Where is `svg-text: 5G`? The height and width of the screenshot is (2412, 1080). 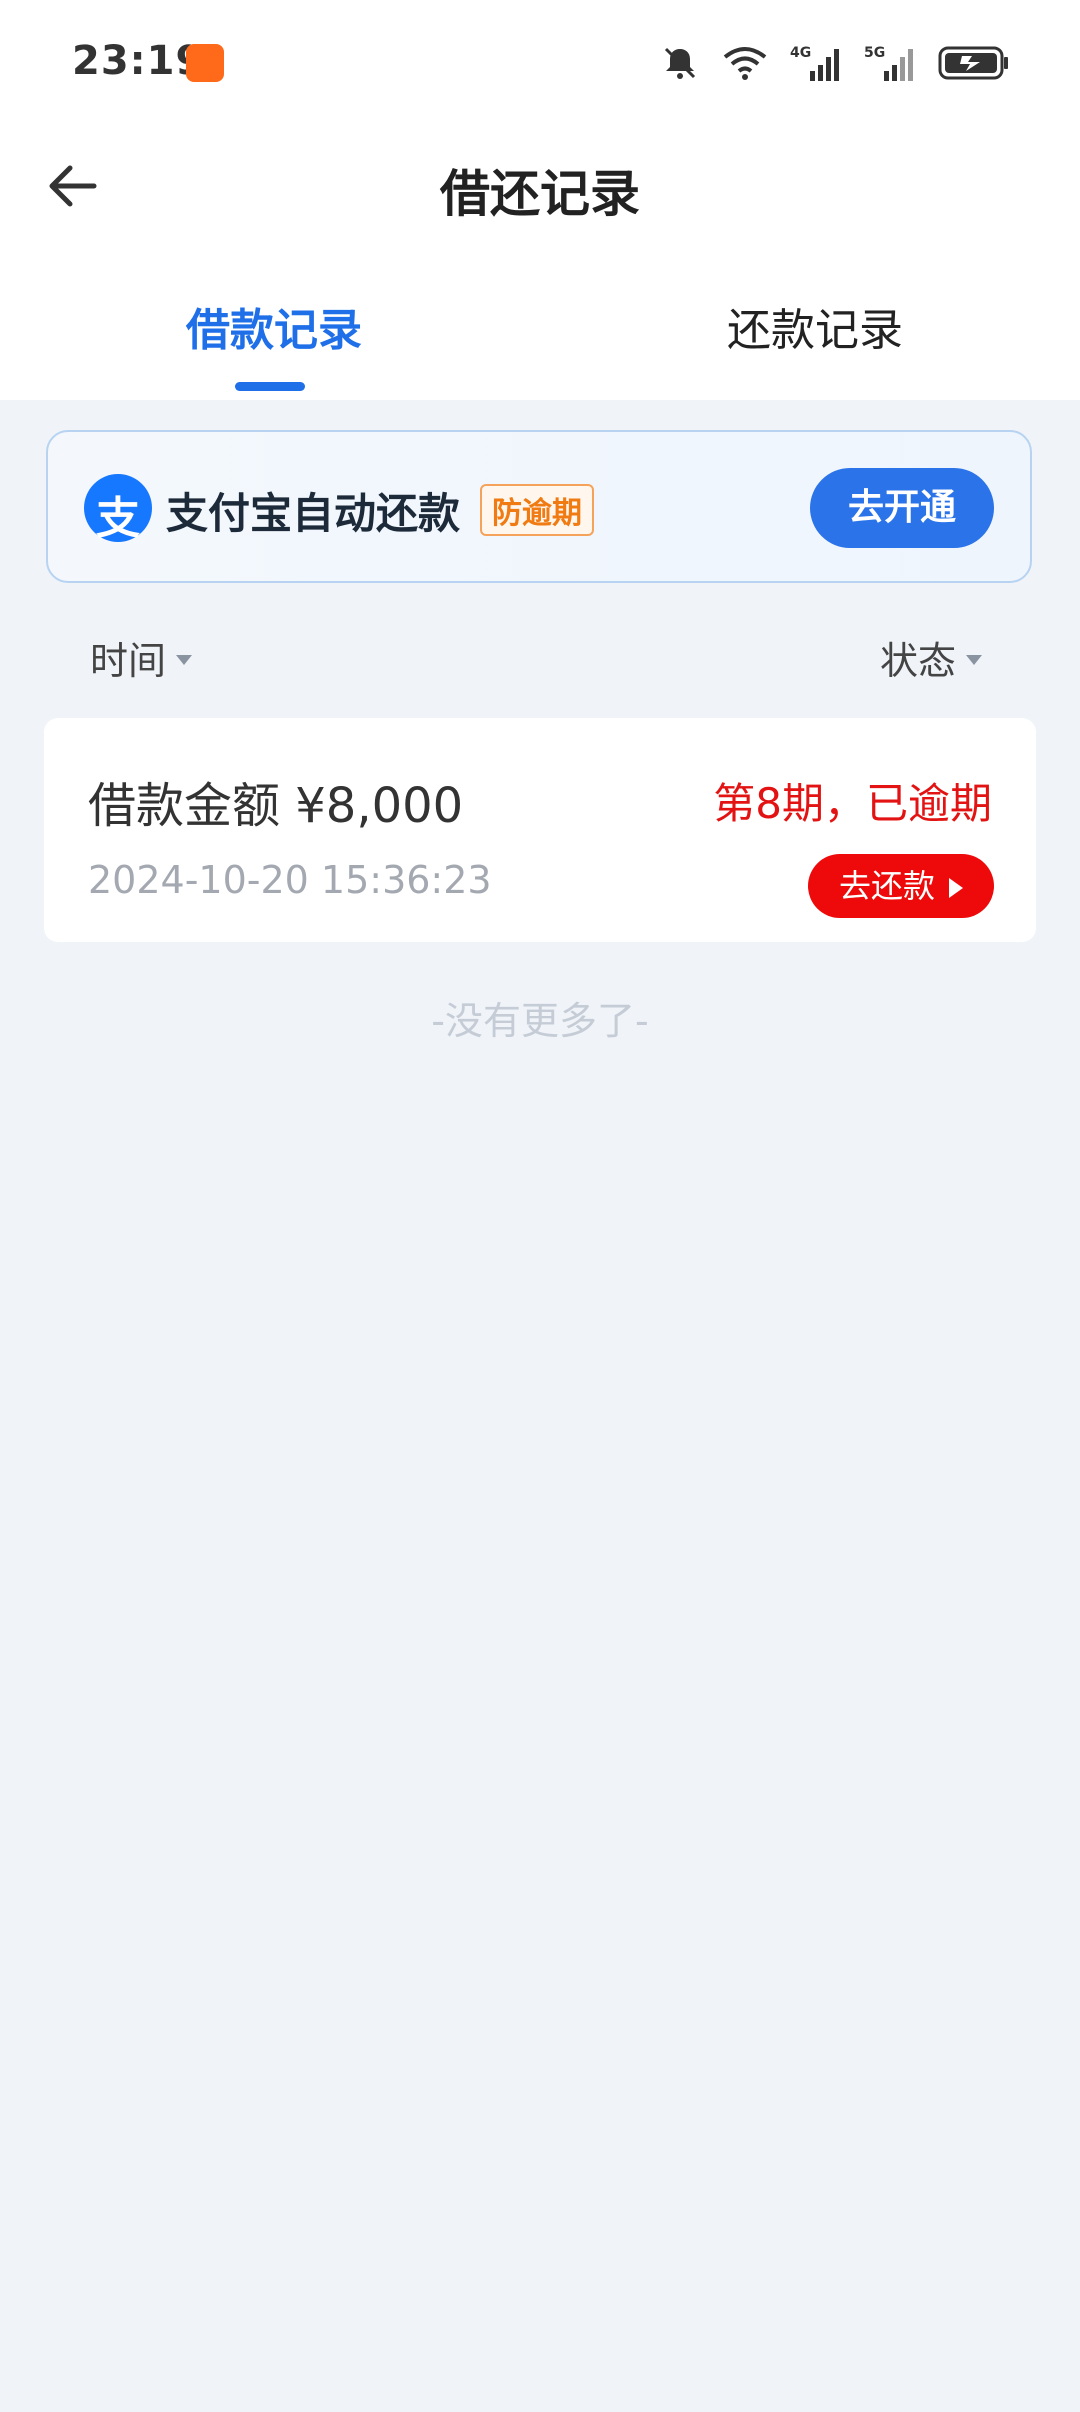 svg-text: 5G is located at coordinates (874, 53).